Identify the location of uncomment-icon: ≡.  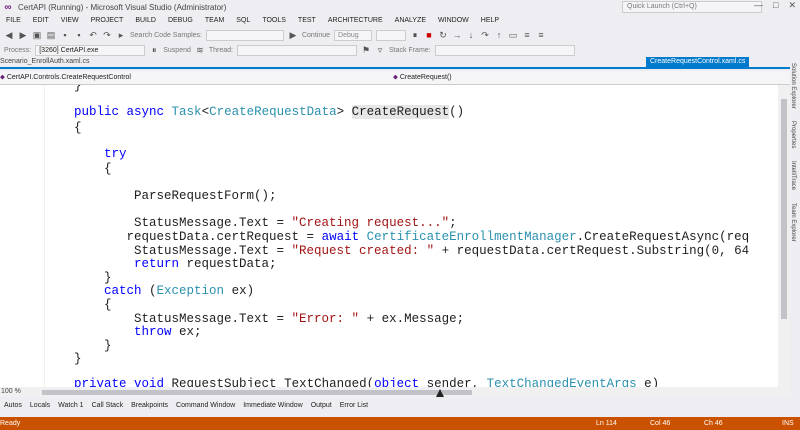
(541, 35).